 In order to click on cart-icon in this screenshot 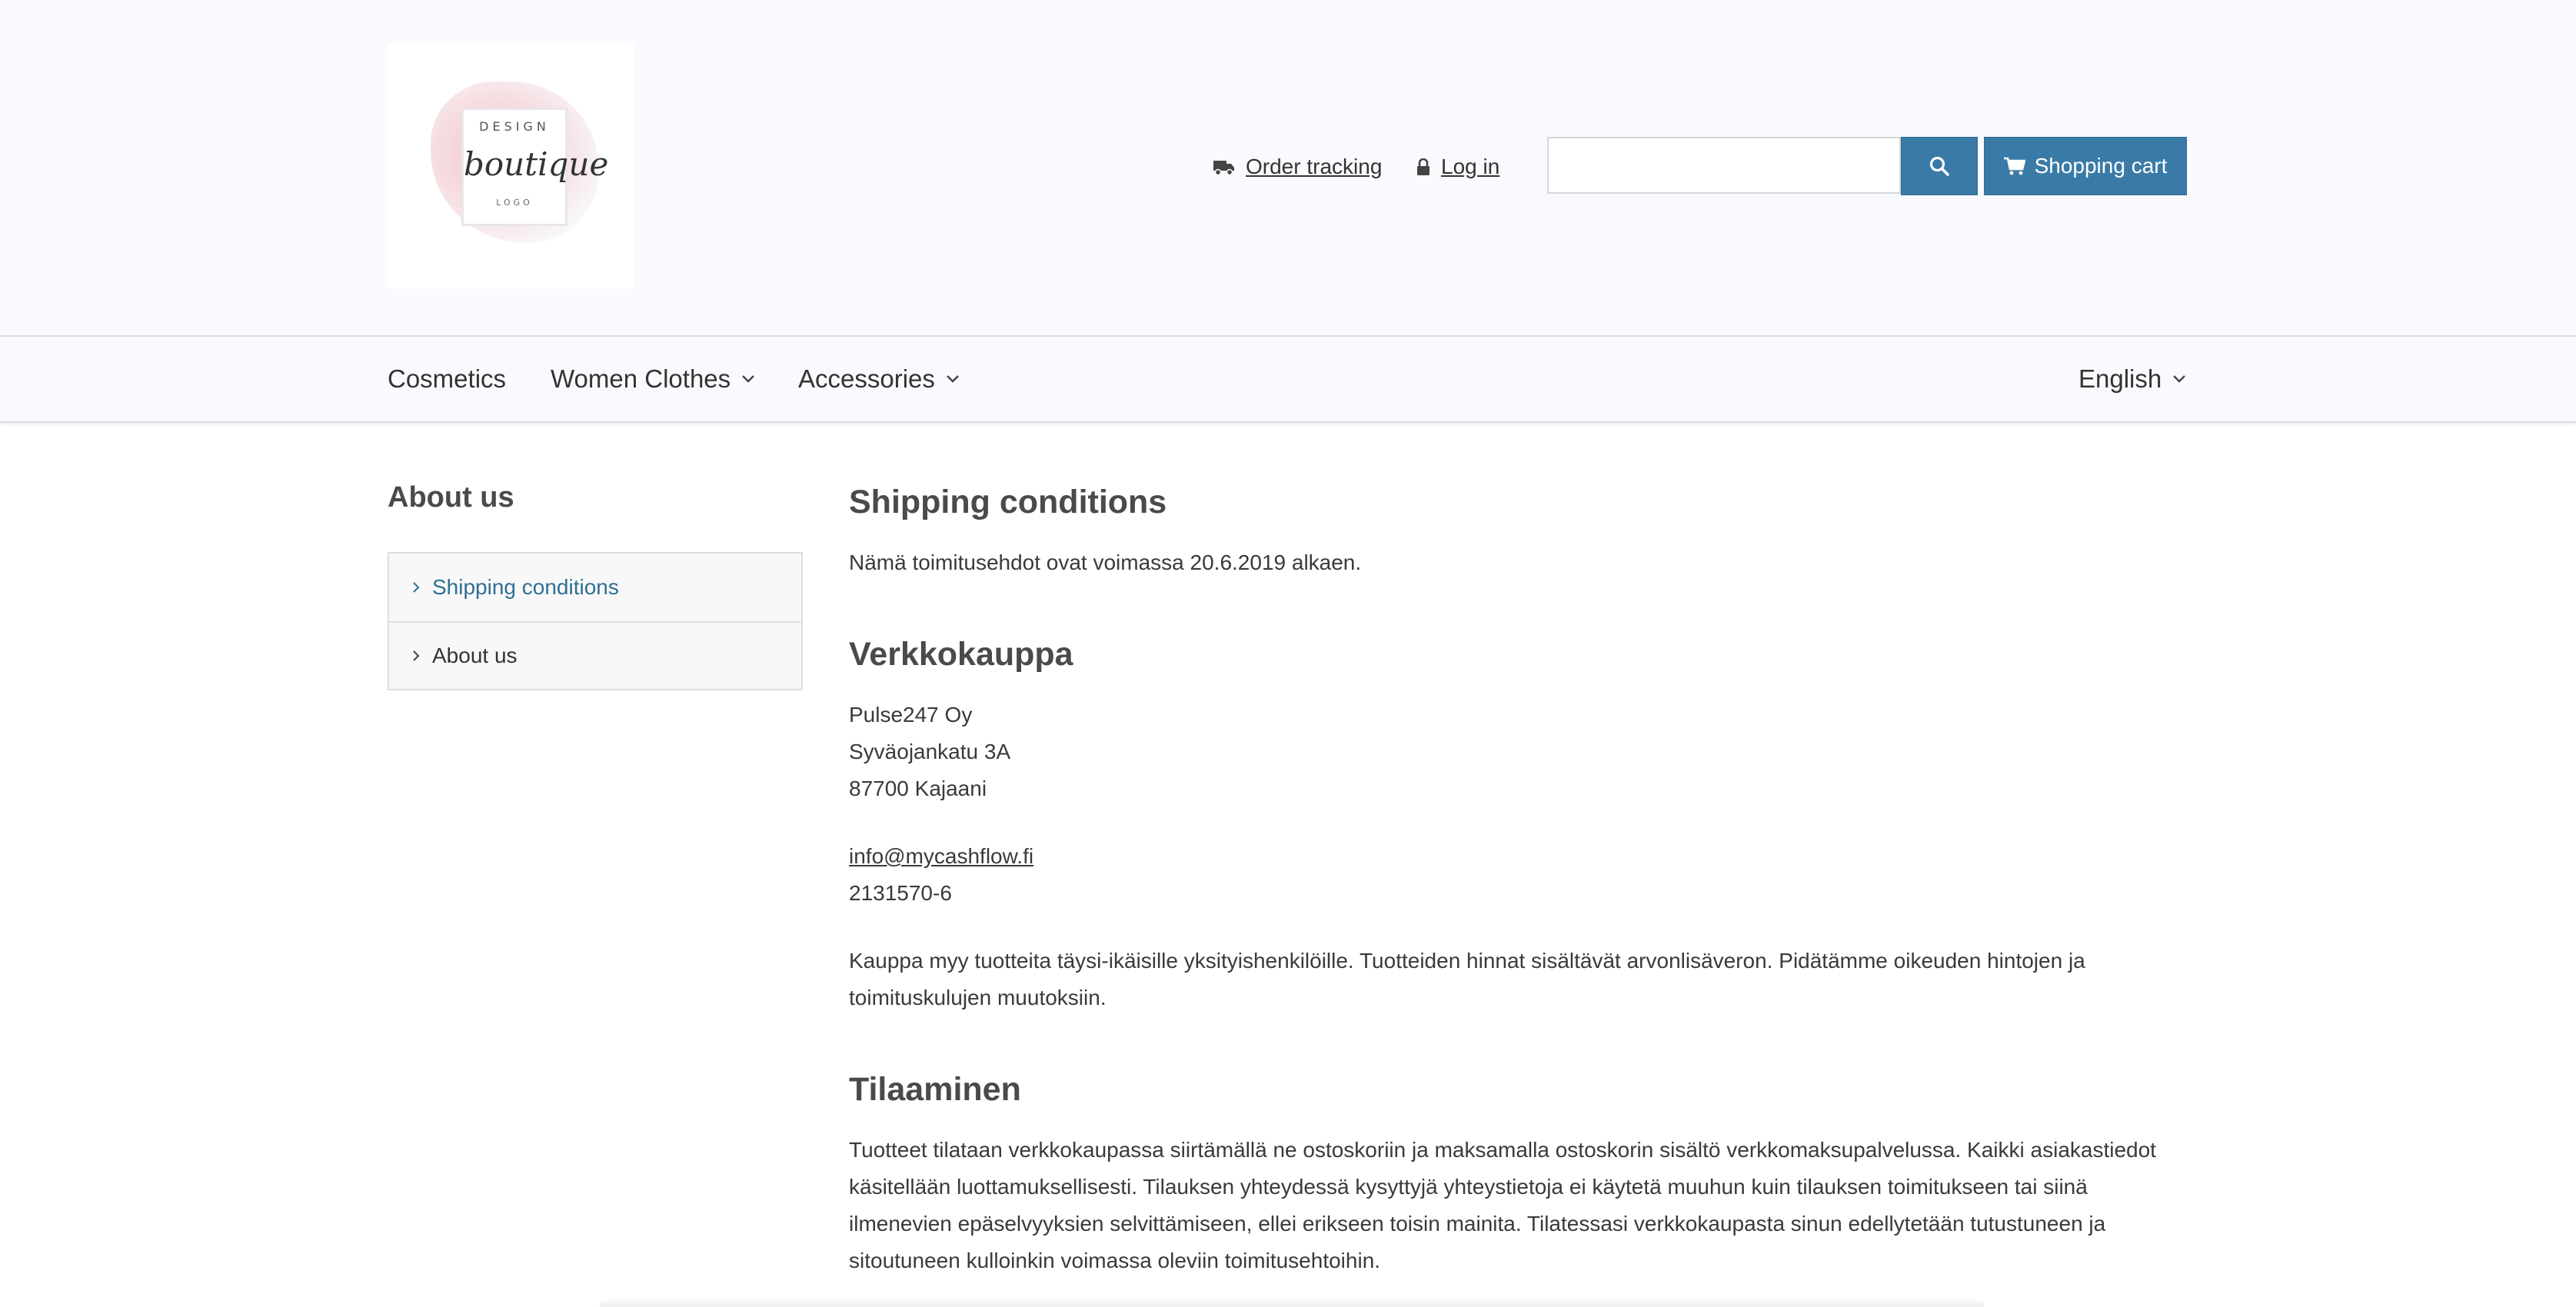, I will do `click(2014, 166)`.